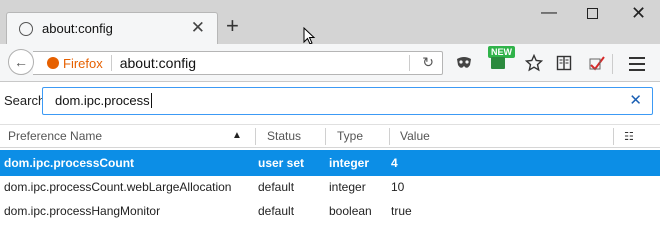 The image size is (660, 240). Describe the element at coordinates (53, 63) in the screenshot. I see `firefox-icon` at that location.